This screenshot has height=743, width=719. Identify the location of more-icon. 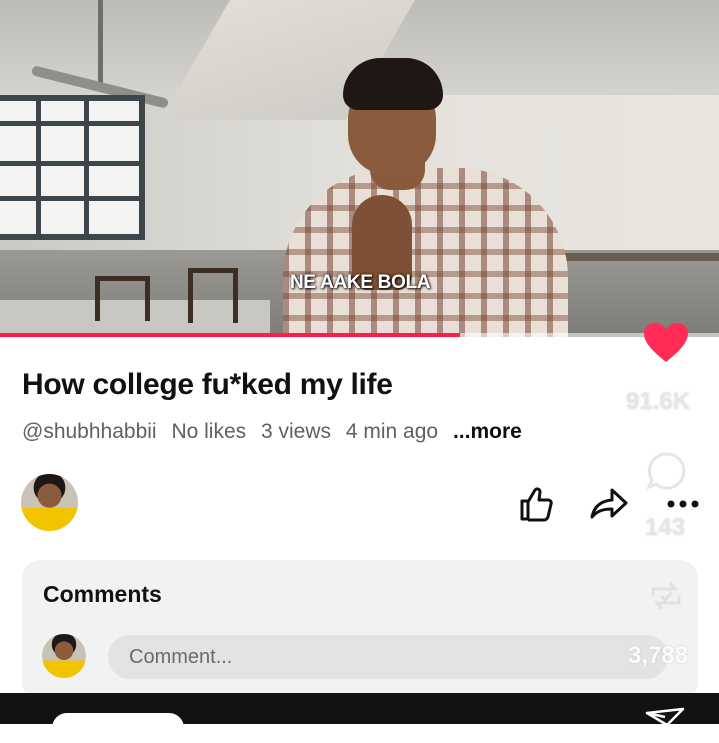
(683, 504).